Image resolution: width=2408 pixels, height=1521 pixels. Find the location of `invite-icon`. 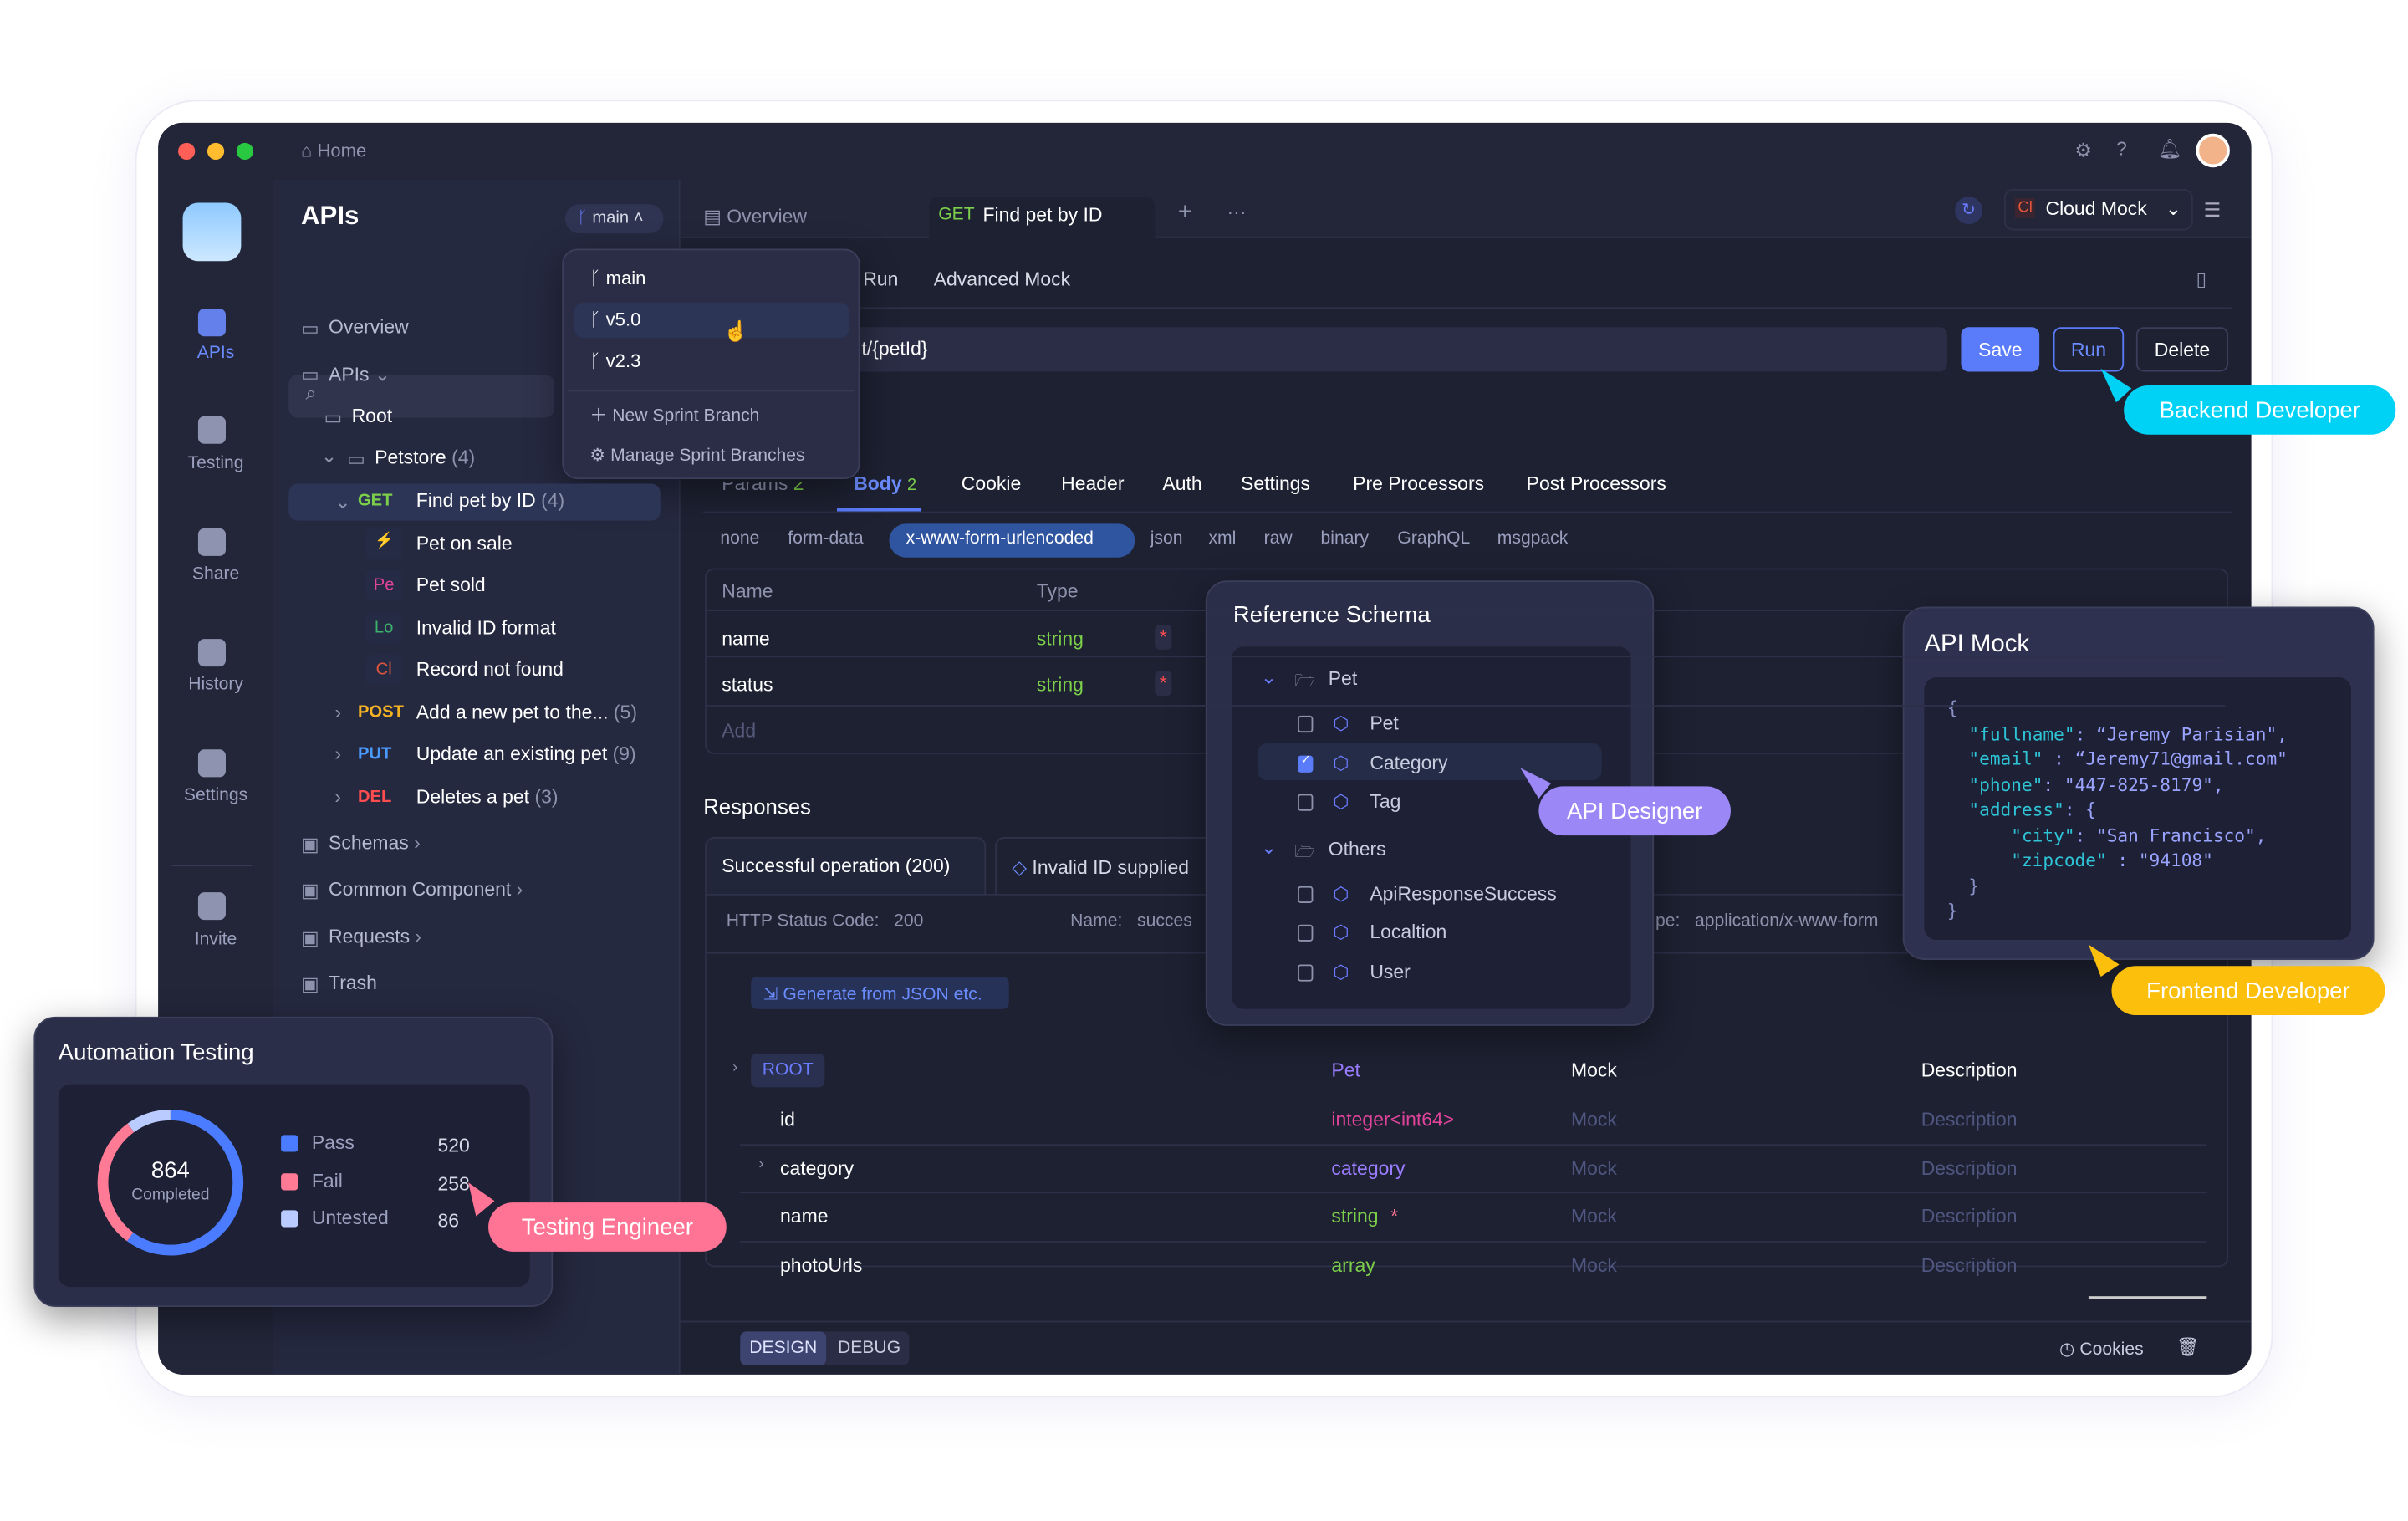

invite-icon is located at coordinates (212, 906).